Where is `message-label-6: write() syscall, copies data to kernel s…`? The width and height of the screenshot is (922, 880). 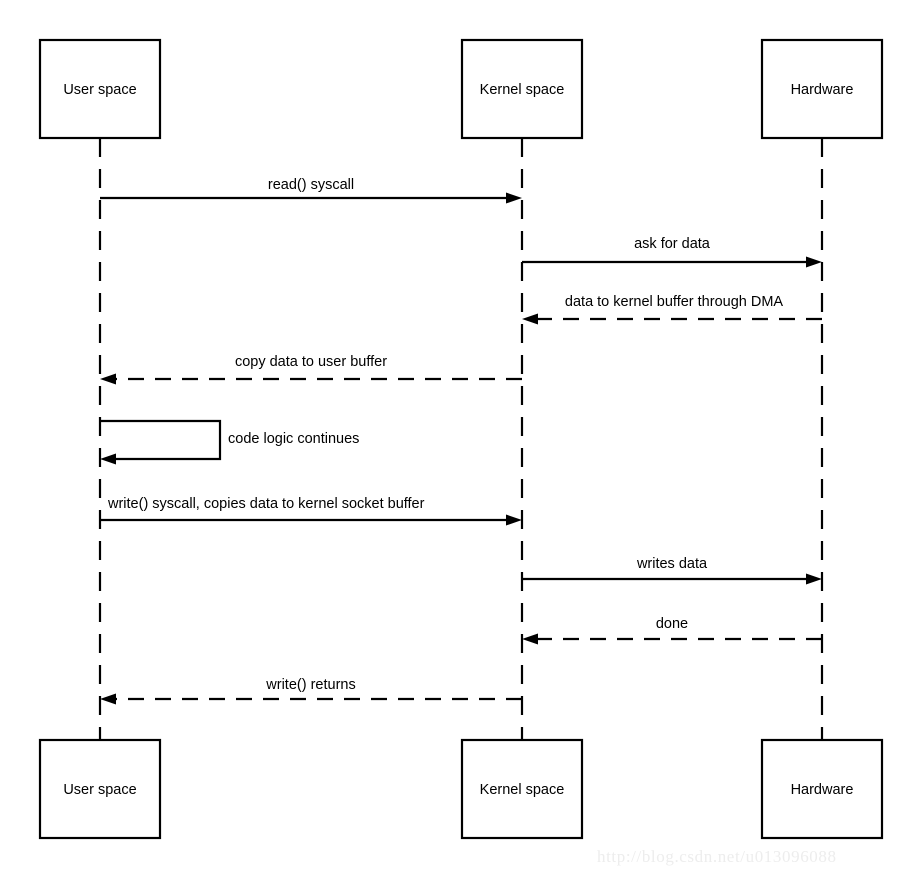
message-label-6: write() syscall, copies data to kernel s… is located at coordinates (266, 504).